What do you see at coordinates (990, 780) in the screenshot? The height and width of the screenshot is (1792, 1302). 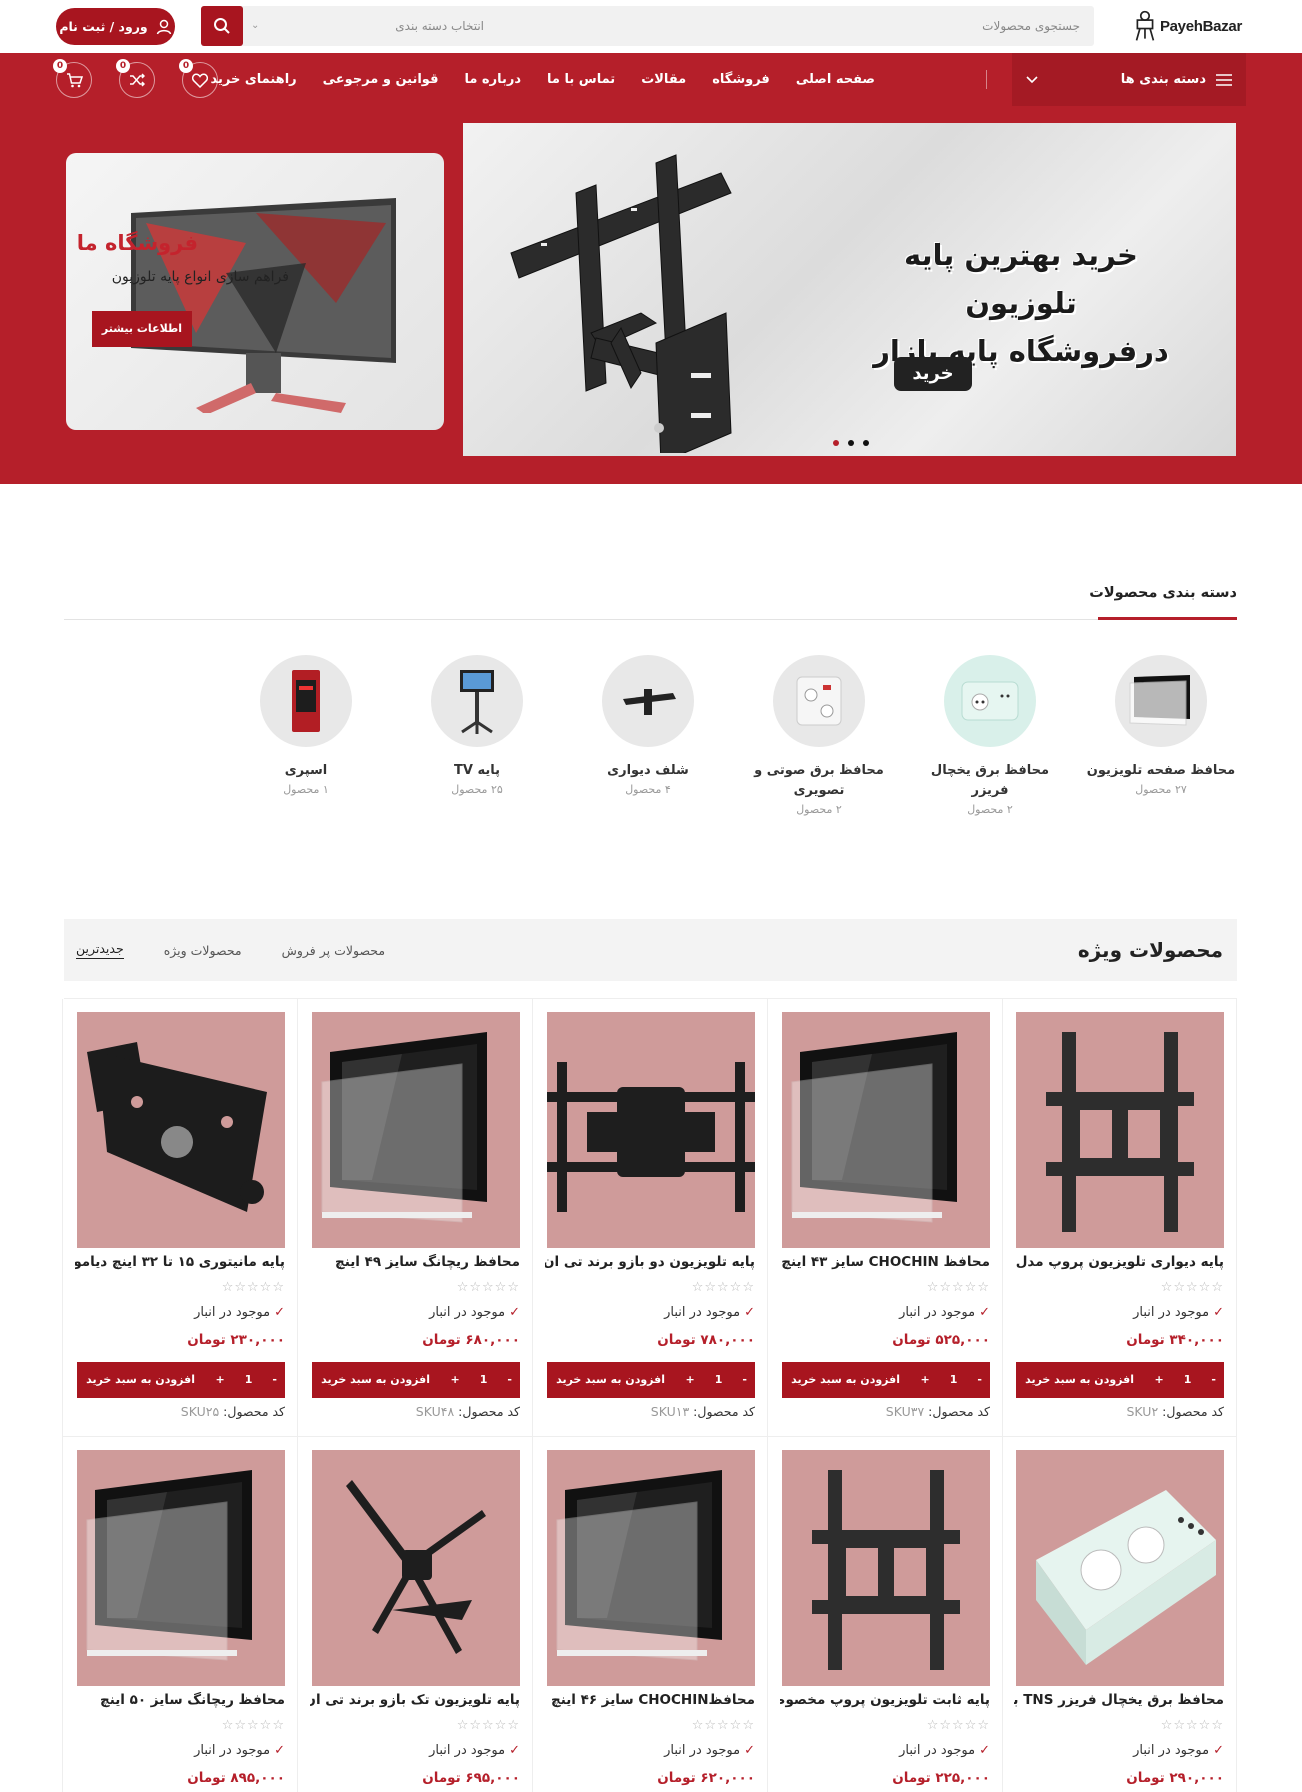 I see `category-name: محافظ برق یخچال فریزر` at bounding box center [990, 780].